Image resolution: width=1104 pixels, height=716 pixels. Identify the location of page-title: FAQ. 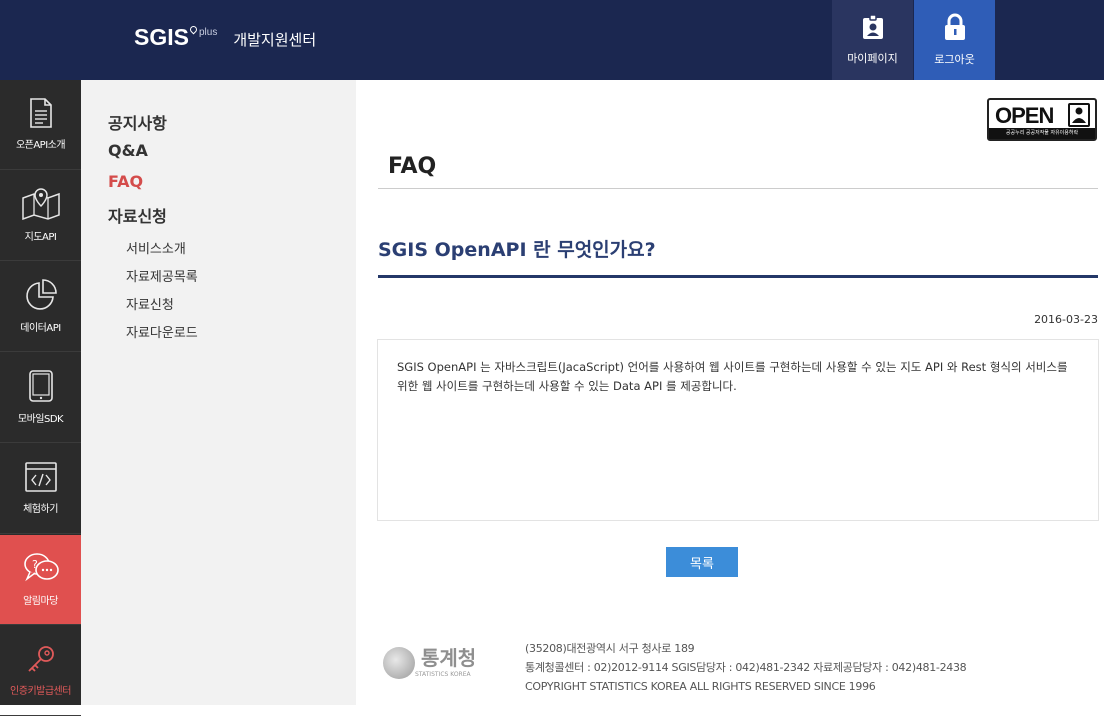
(412, 166).